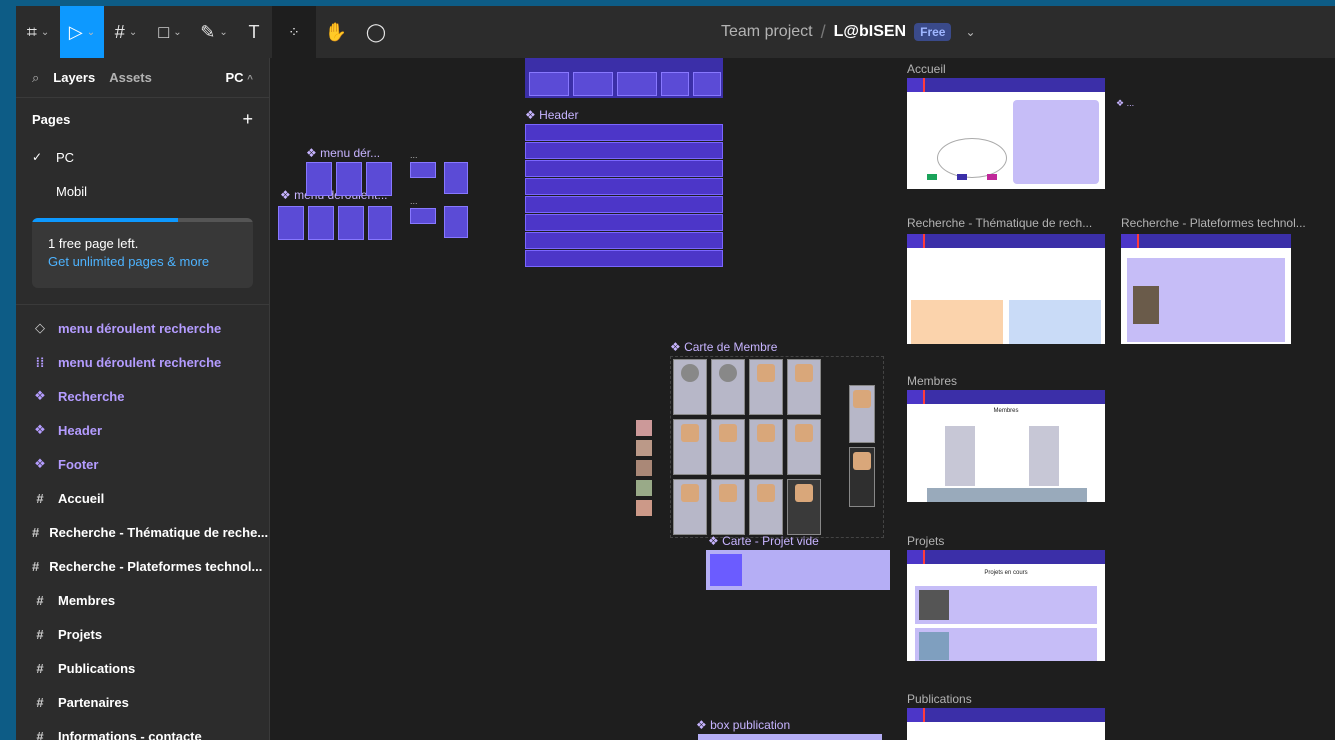 Image resolution: width=1335 pixels, height=740 pixels. What do you see at coordinates (170, 32) in the screenshot?
I see `shape-tool-button: □ ⌄` at bounding box center [170, 32].